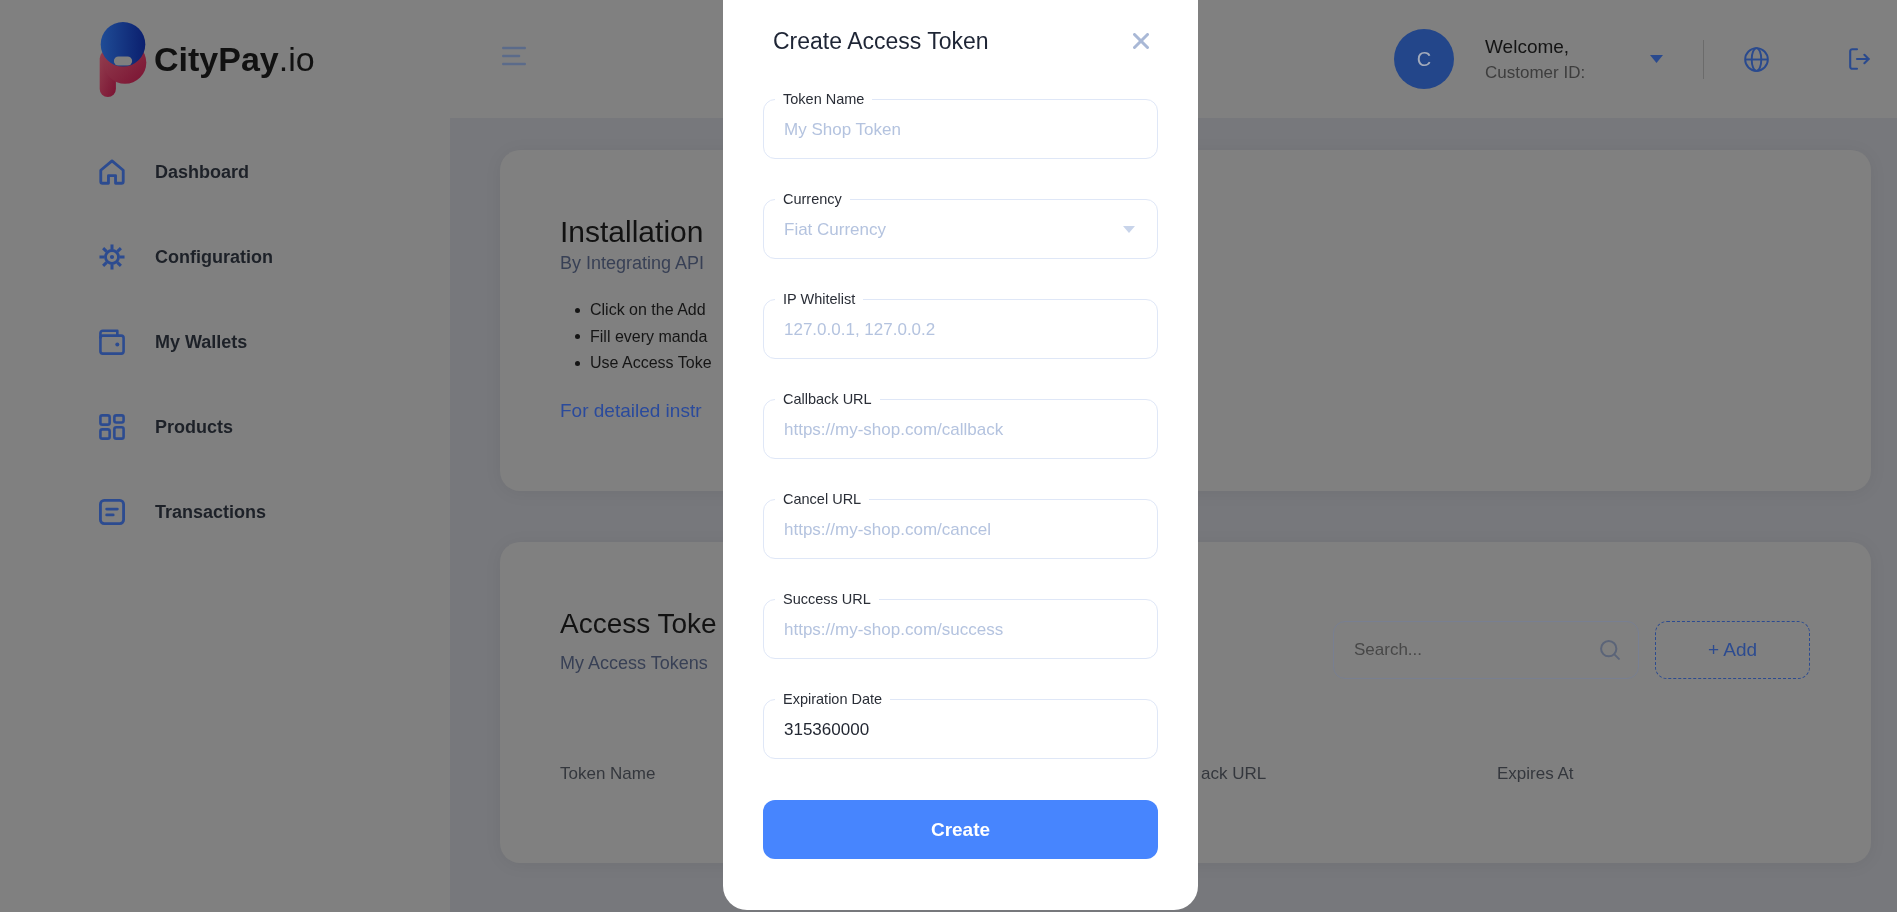 The image size is (1897, 912). What do you see at coordinates (648, 310) in the screenshot?
I see `step-text: Click on the Add` at bounding box center [648, 310].